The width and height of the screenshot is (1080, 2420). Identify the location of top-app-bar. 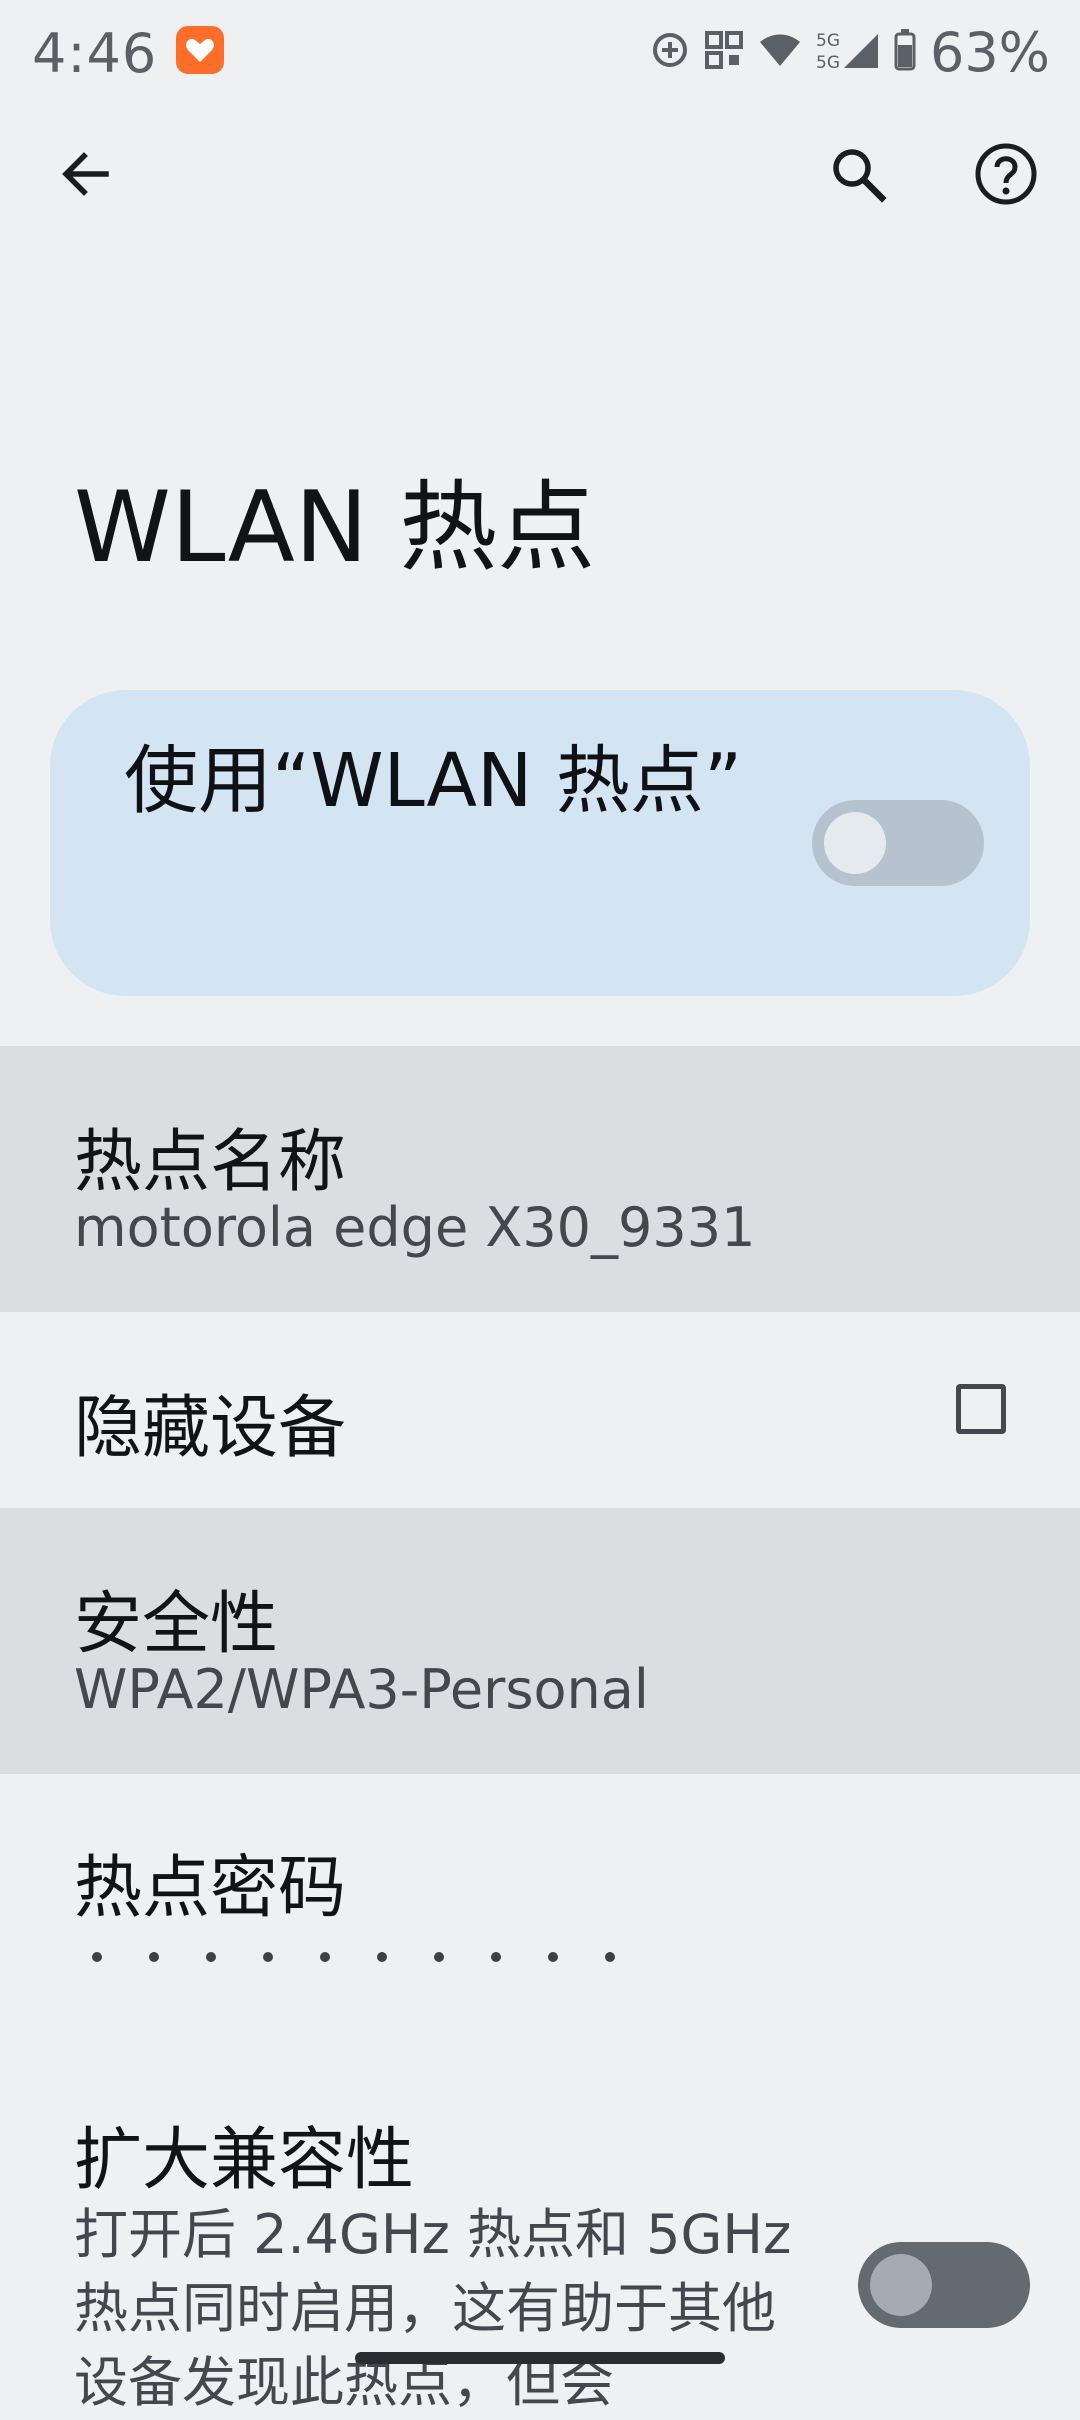
(540, 180).